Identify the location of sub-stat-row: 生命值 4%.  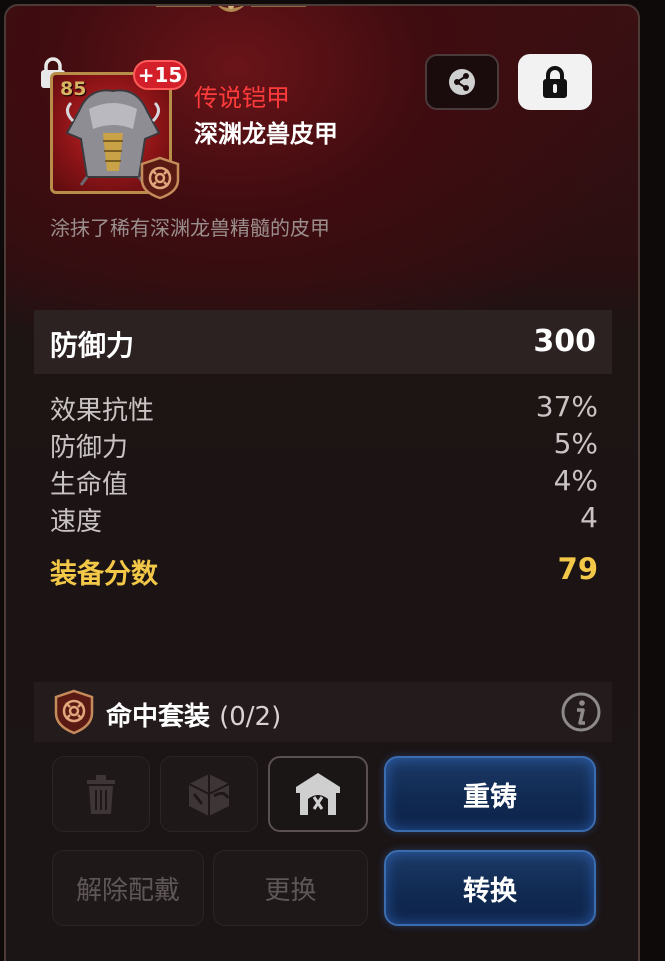
(324, 482).